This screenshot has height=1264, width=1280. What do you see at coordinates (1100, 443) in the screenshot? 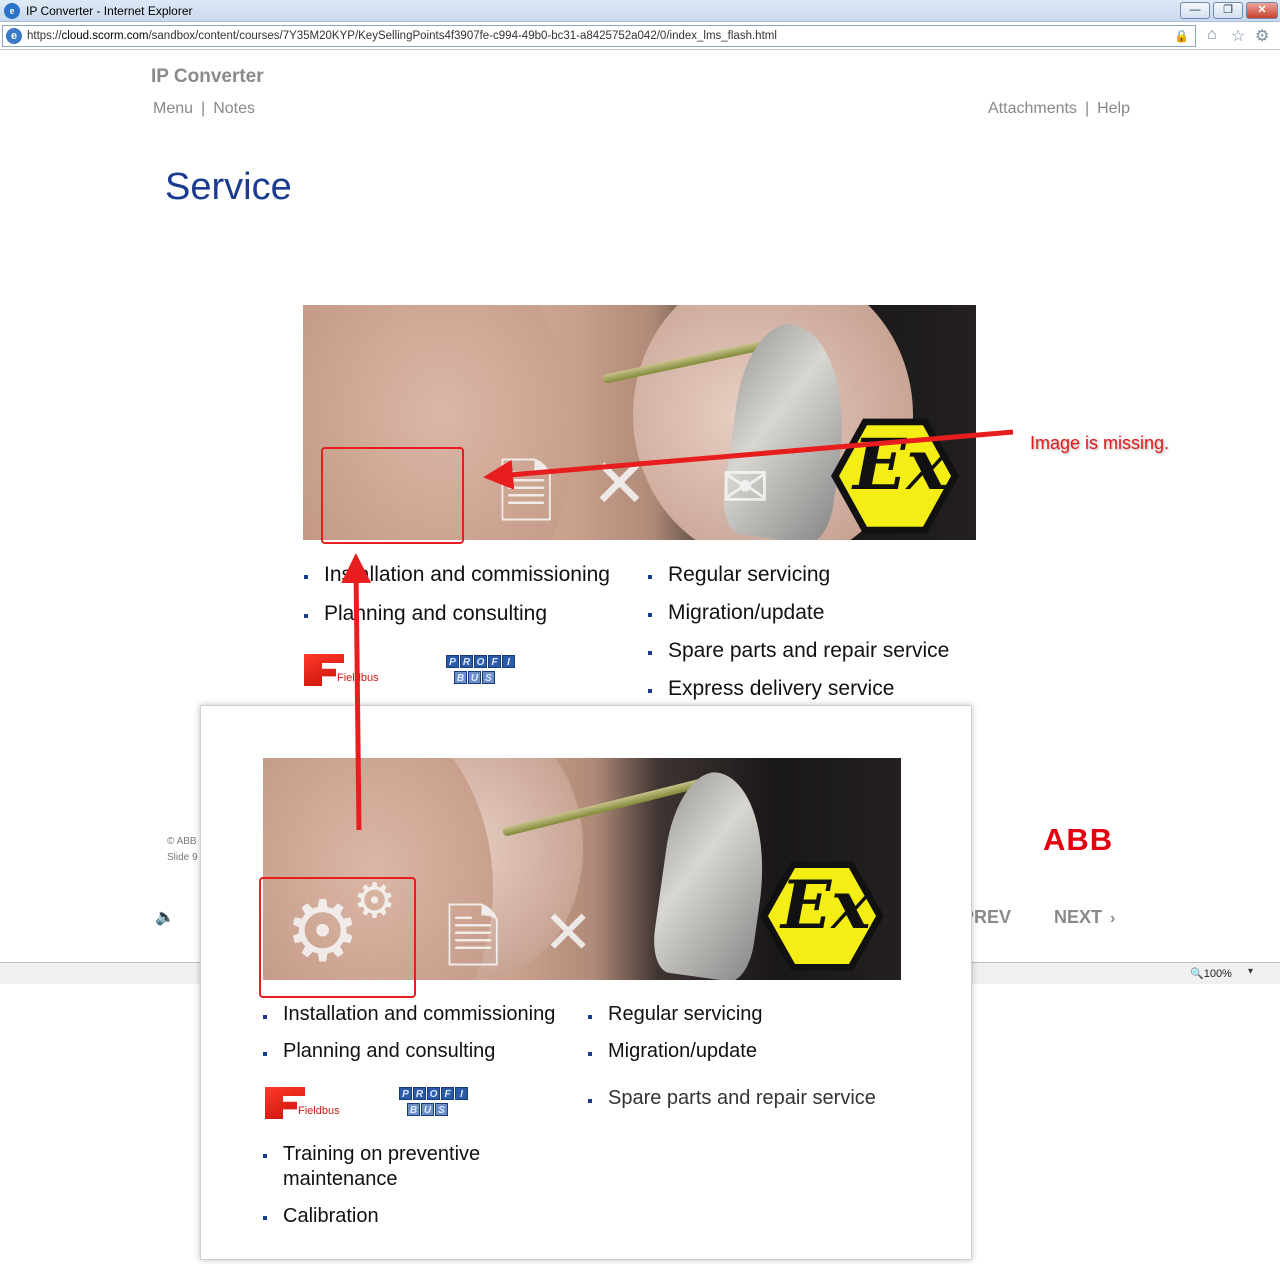
I see `annotation-note: Image is missing.` at bounding box center [1100, 443].